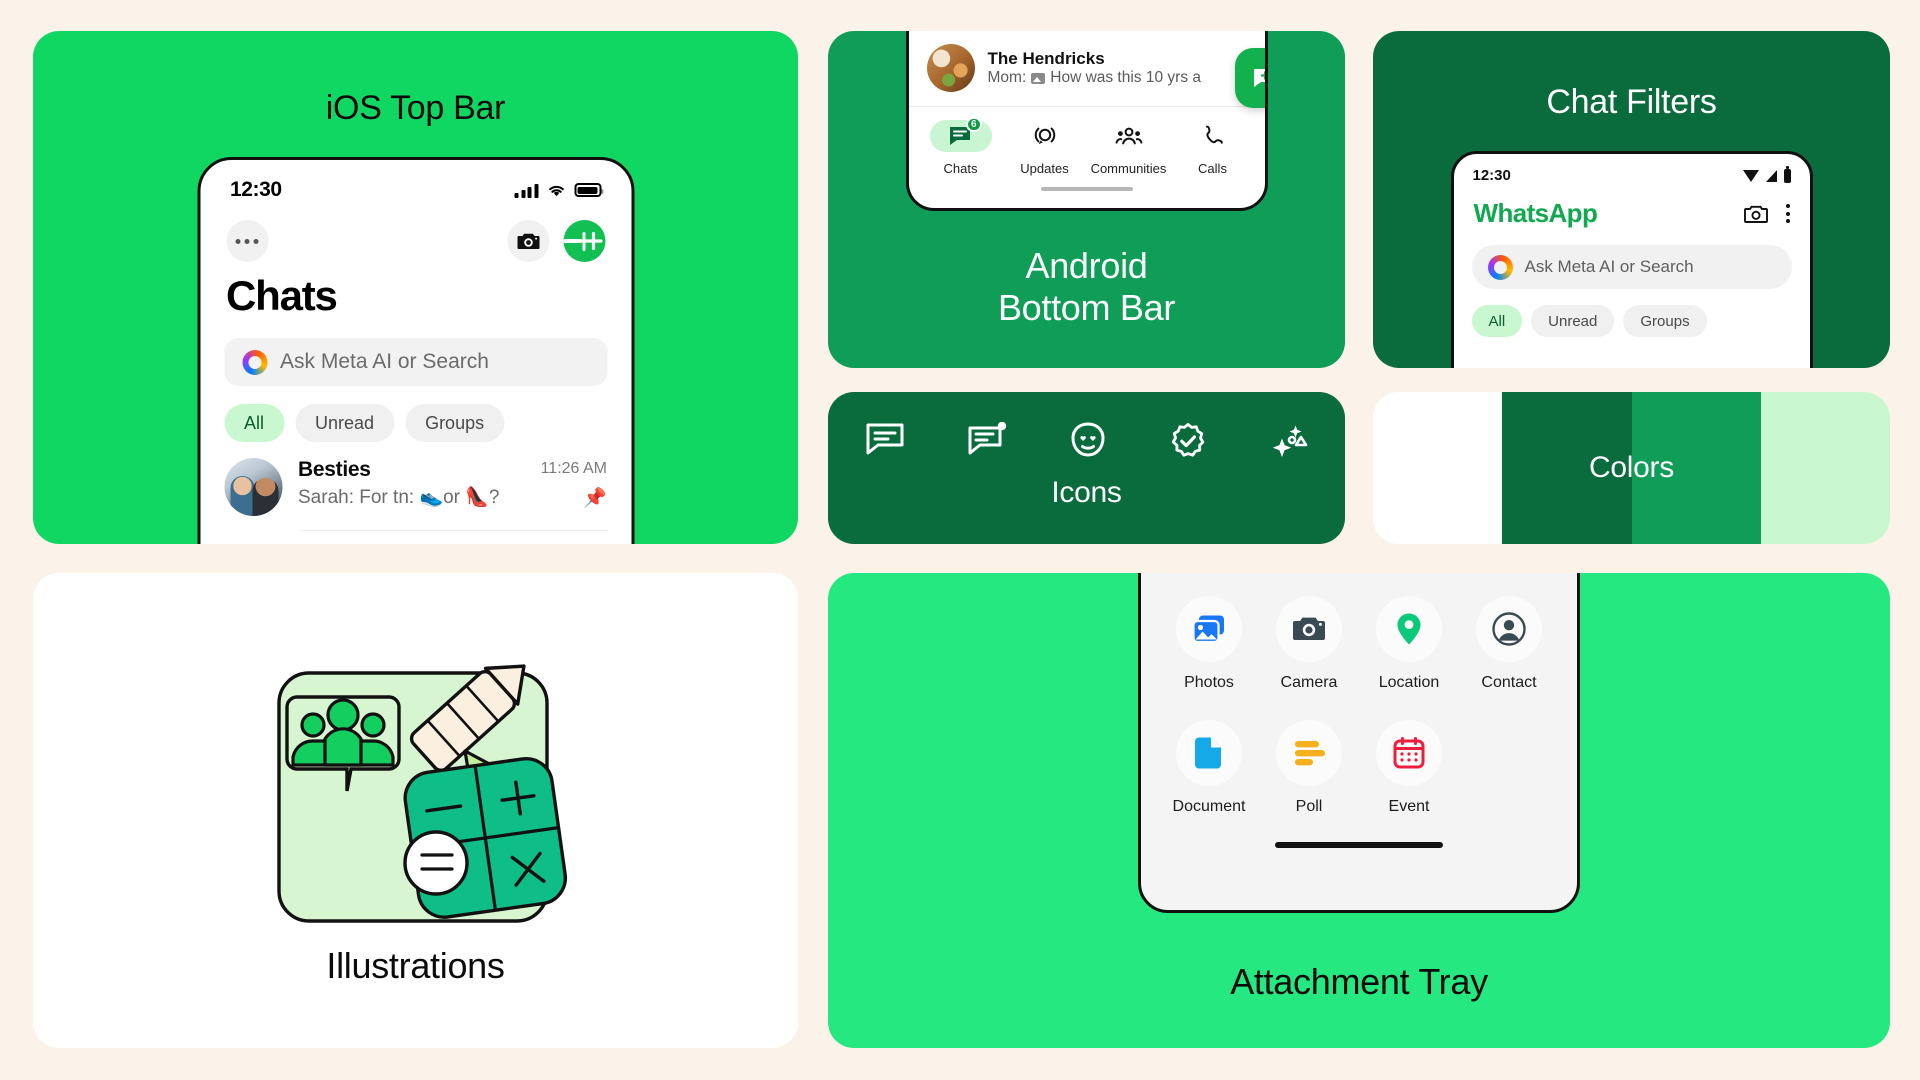 This screenshot has width=1920, height=1080. I want to click on verified-badge-icon, so click(1187, 440).